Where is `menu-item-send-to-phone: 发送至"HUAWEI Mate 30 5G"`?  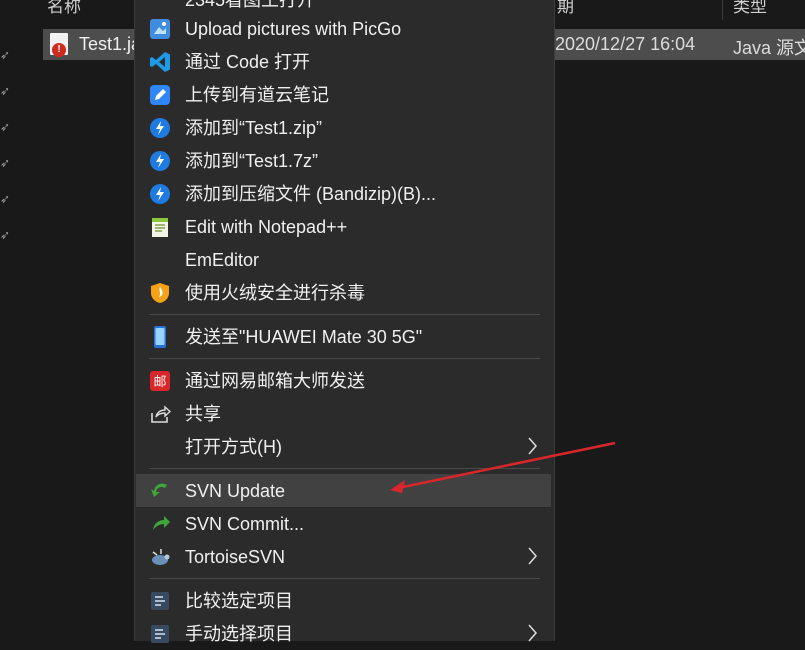
menu-item-send-to-phone: 发送至"HUAWEI Mate 30 5G" is located at coordinates (343, 336).